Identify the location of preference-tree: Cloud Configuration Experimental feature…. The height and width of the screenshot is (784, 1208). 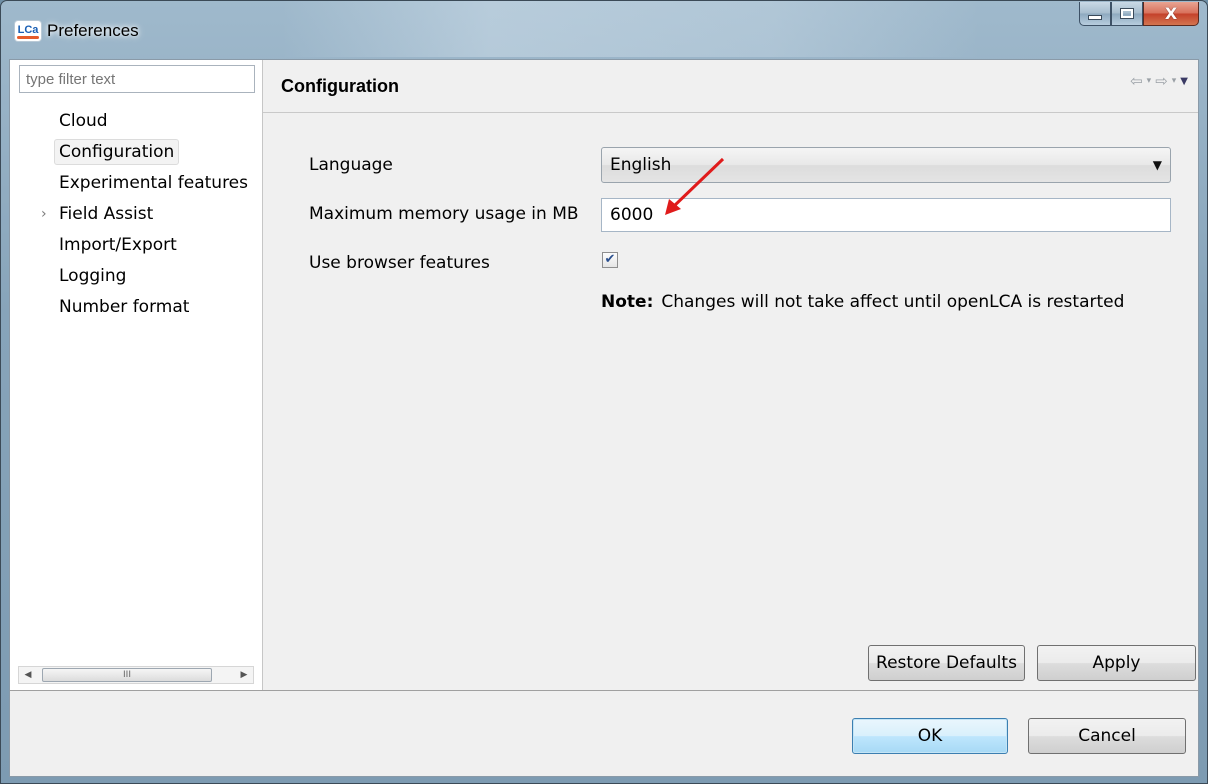
(136, 214).